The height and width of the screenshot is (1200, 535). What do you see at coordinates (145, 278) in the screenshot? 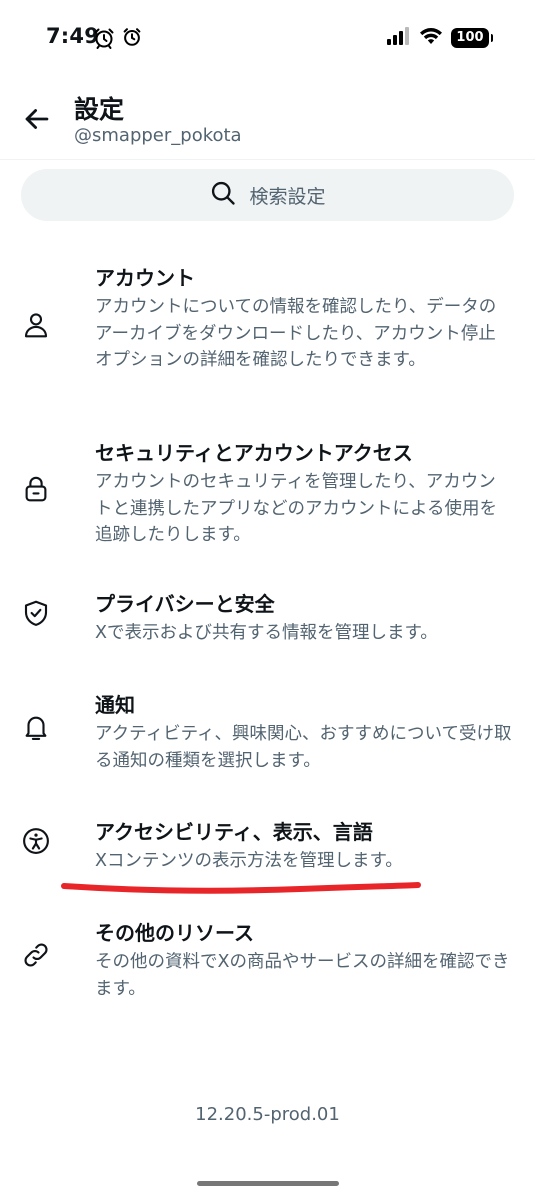
I see `settings-item-title: アカウント` at bounding box center [145, 278].